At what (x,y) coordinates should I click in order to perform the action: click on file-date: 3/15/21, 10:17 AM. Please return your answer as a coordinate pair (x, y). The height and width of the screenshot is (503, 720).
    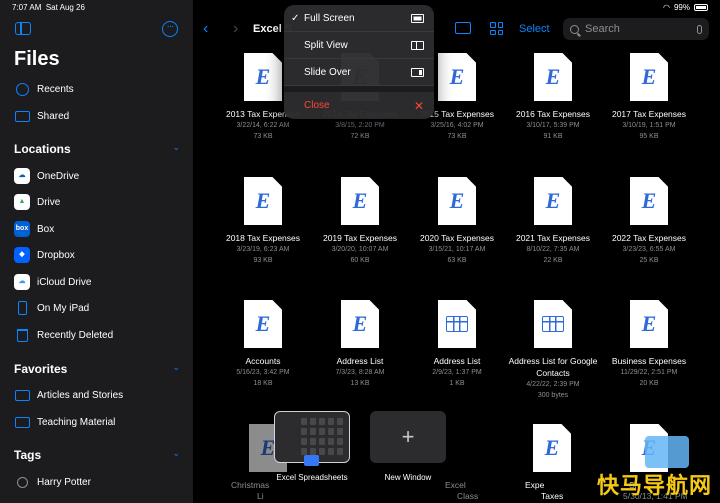
    Looking at the image, I should click on (457, 249).